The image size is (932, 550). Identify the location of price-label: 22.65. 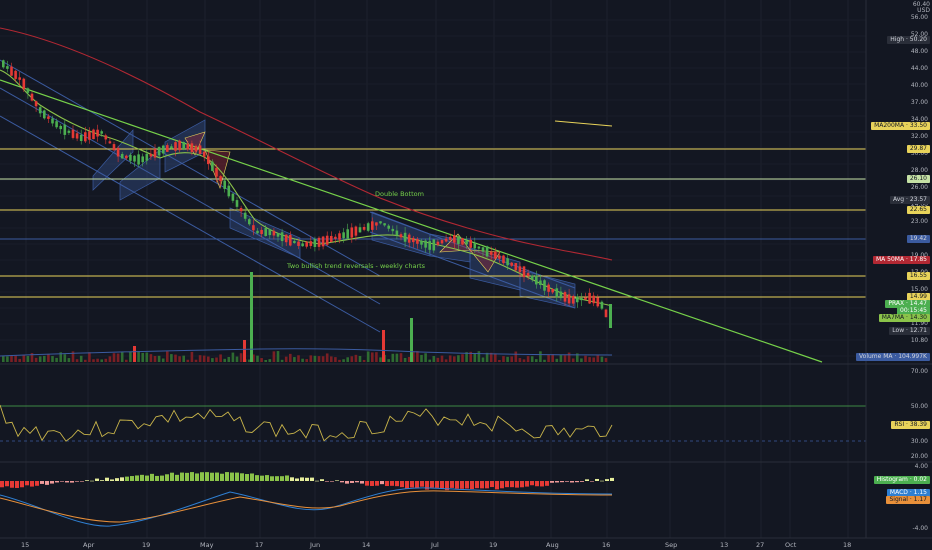
(918, 210).